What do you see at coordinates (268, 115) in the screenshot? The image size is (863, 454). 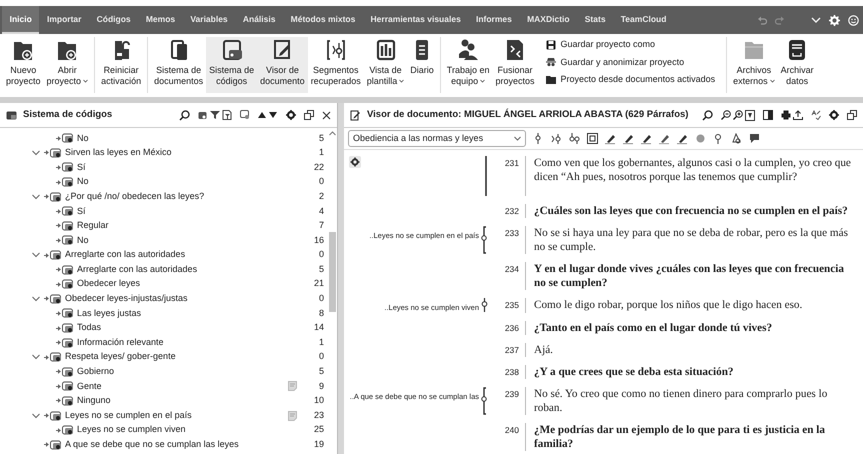 I see `sort-arrows-icon` at bounding box center [268, 115].